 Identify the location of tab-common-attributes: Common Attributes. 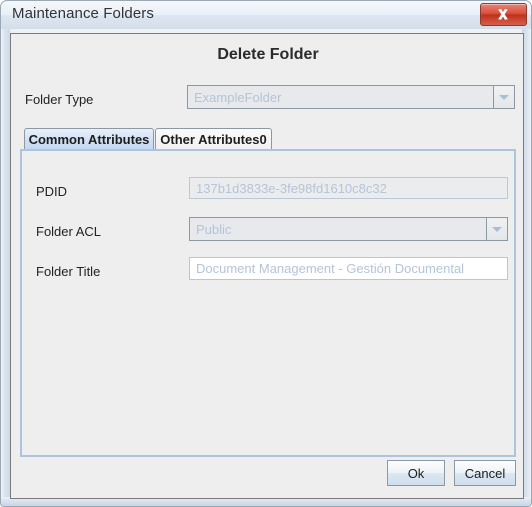
(89, 139).